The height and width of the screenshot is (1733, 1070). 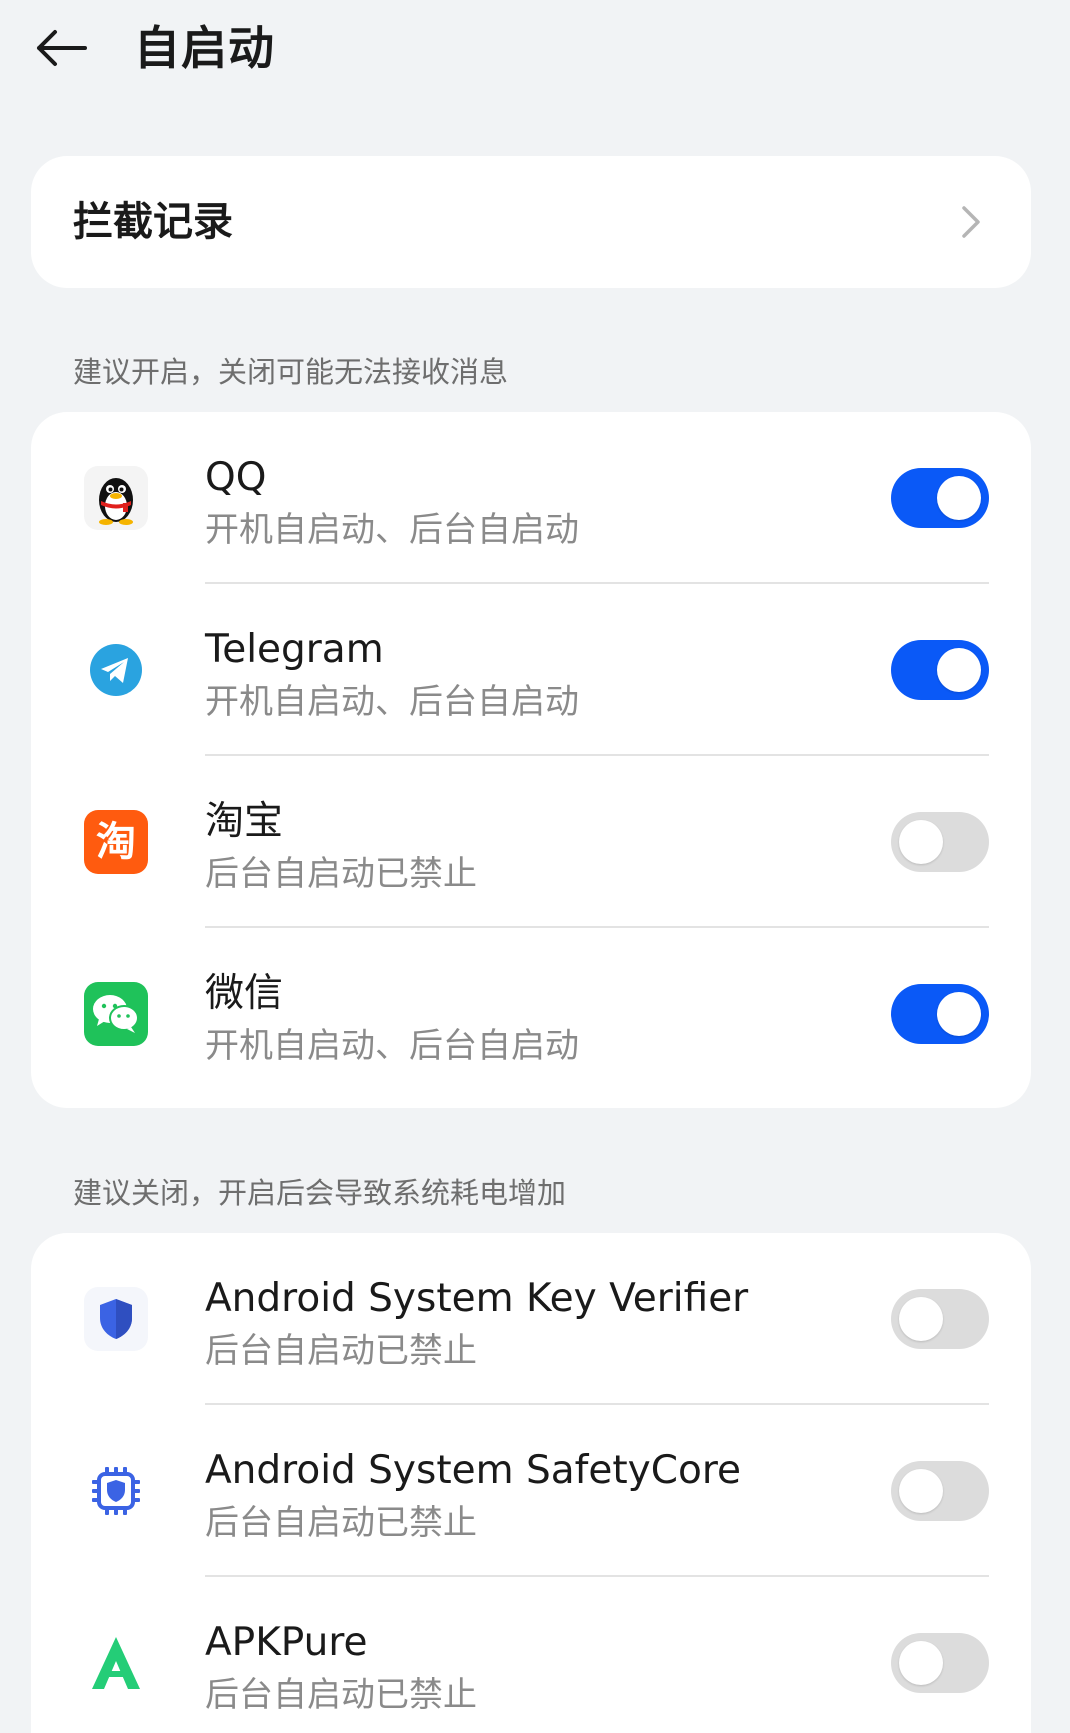 What do you see at coordinates (244, 993) in the screenshot?
I see `app-name: 微信` at bounding box center [244, 993].